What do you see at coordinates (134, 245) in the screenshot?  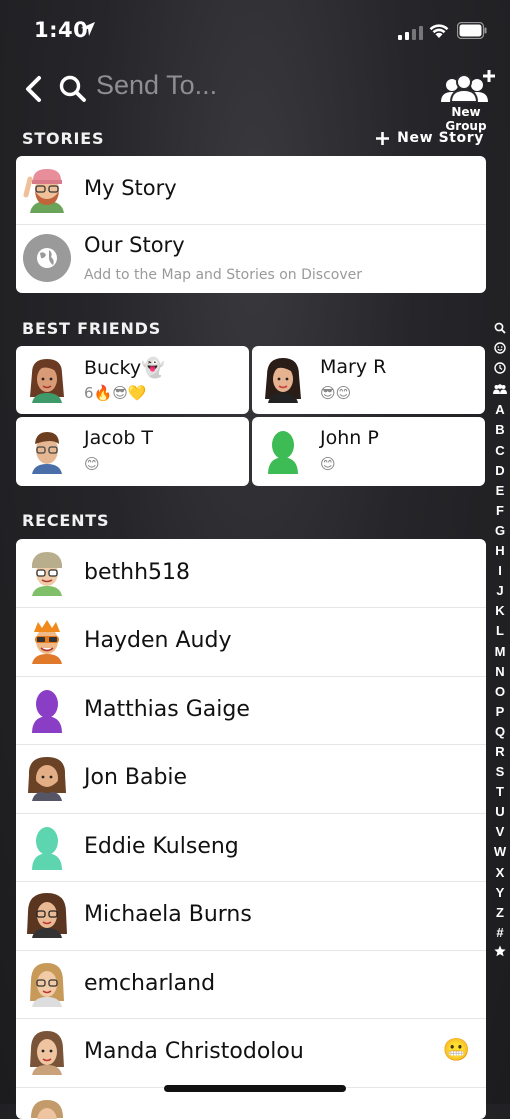 I see `our-story-name: Our Story` at bounding box center [134, 245].